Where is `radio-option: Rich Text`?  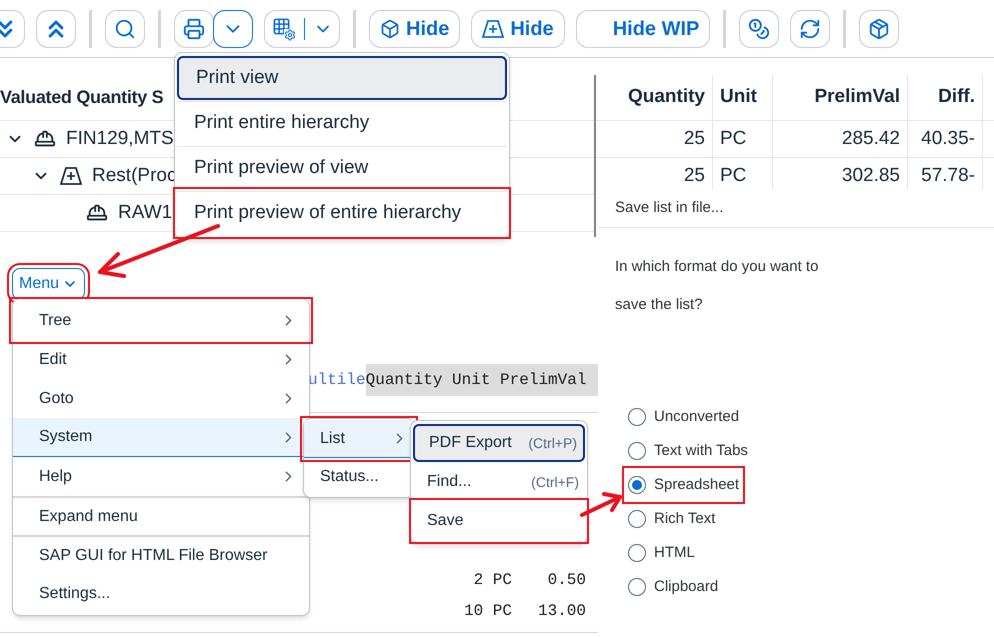 radio-option: Rich Text is located at coordinates (672, 519).